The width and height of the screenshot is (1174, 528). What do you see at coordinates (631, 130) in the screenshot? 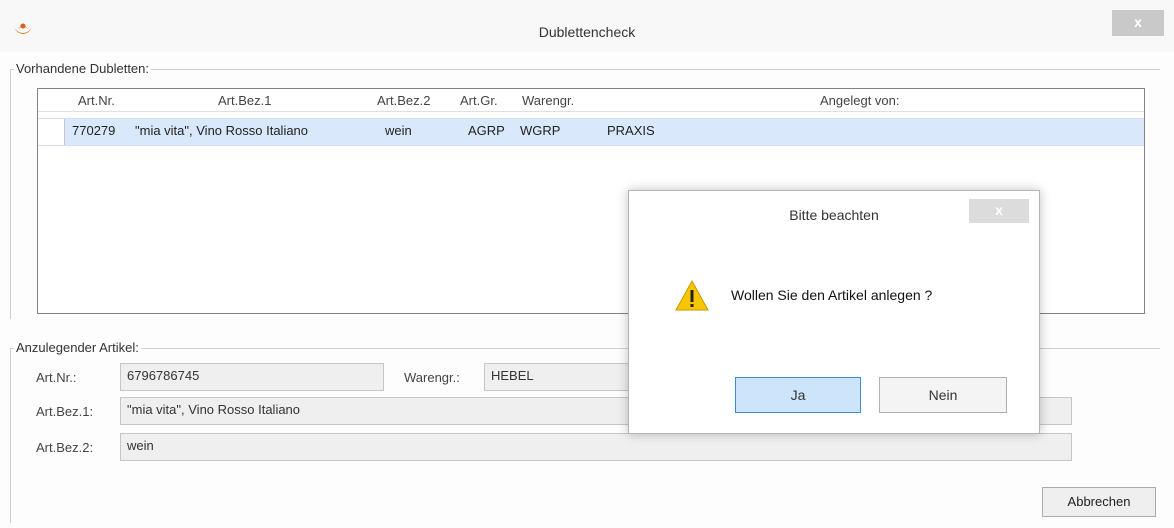
I see `cell-angelegt: PRAXIS` at bounding box center [631, 130].